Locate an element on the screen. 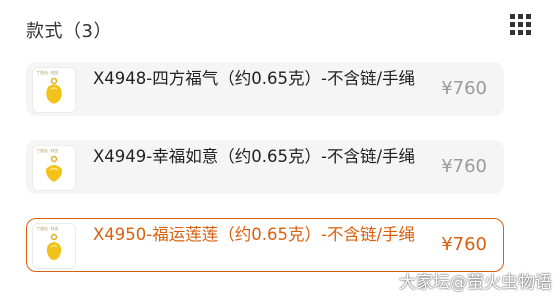 This screenshot has height=305, width=560. style-option-name: X4950-福运莲莲（约0.65克）-不含链/手绳 is located at coordinates (254, 234).